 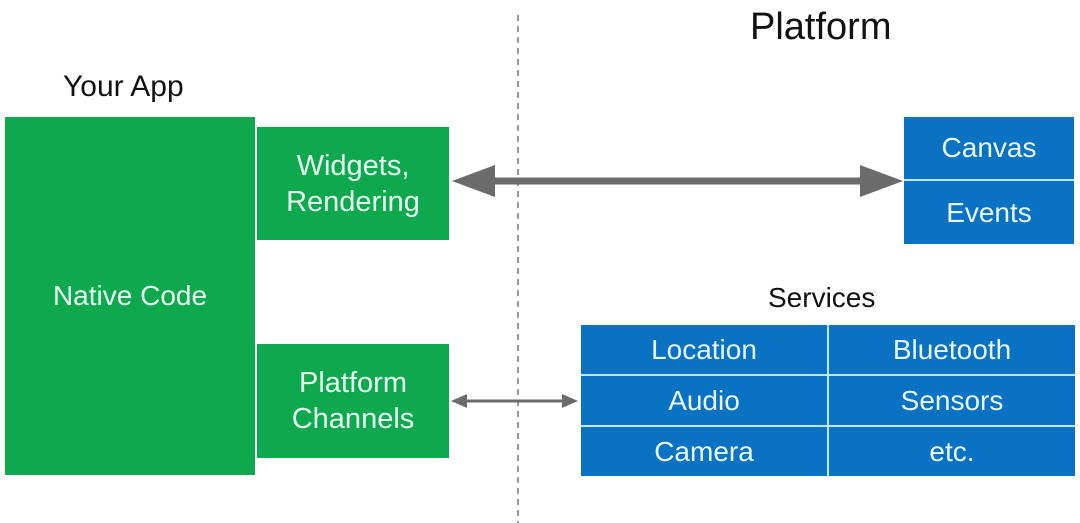 I want to click on platform-heading: Platform, so click(x=821, y=27).